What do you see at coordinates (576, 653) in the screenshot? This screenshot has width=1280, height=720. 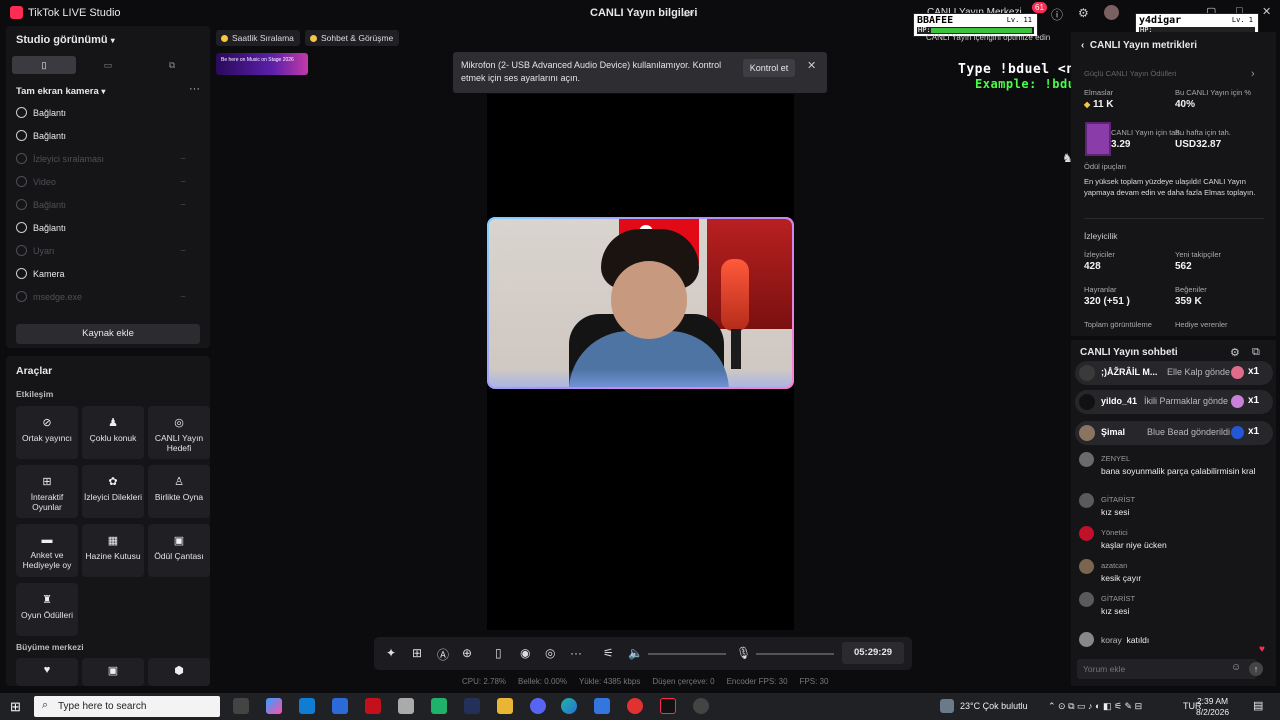 I see `more-icon: ···` at bounding box center [576, 653].